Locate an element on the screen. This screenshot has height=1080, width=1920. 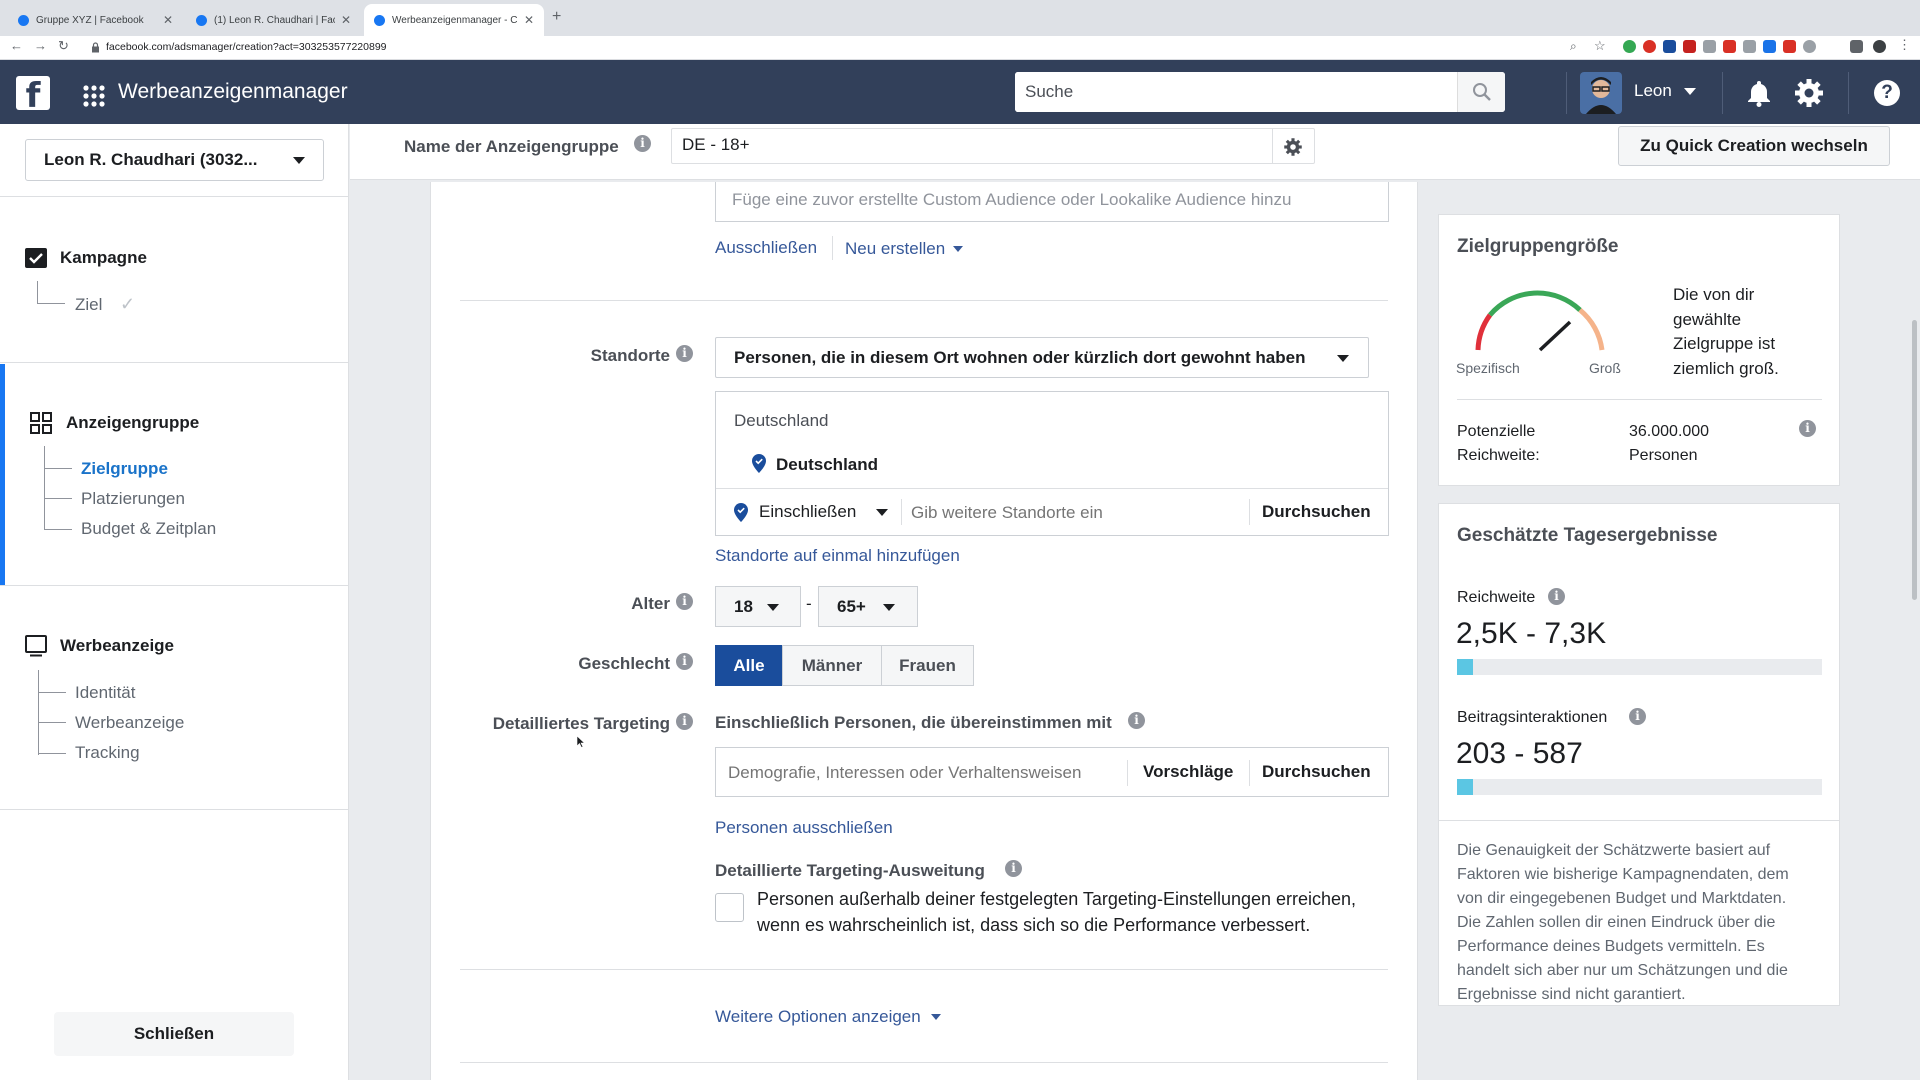
sidebar-item-werbeanzeige: Werbeanzeige is located at coordinates (129, 723).